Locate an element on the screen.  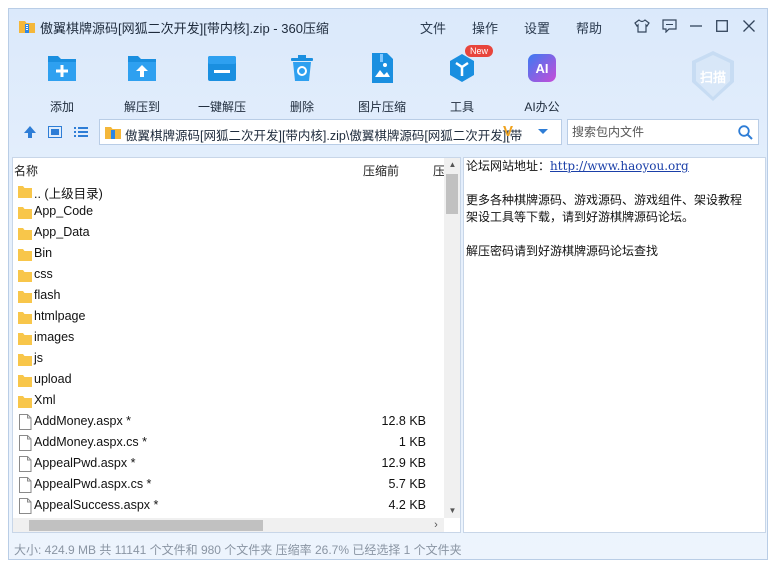
vertical-scroll-thumb is located at coordinates (452, 194).